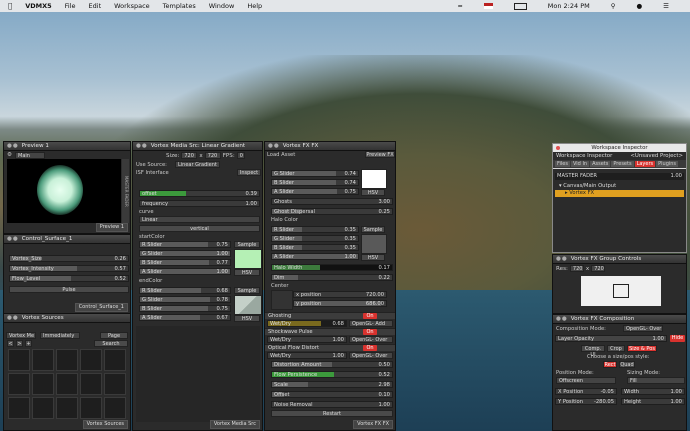 The height and width of the screenshot is (431, 690). What do you see at coordinates (332, 394) in the screenshot?
I see `offset-fx-slider: Offset 0.10` at bounding box center [332, 394].